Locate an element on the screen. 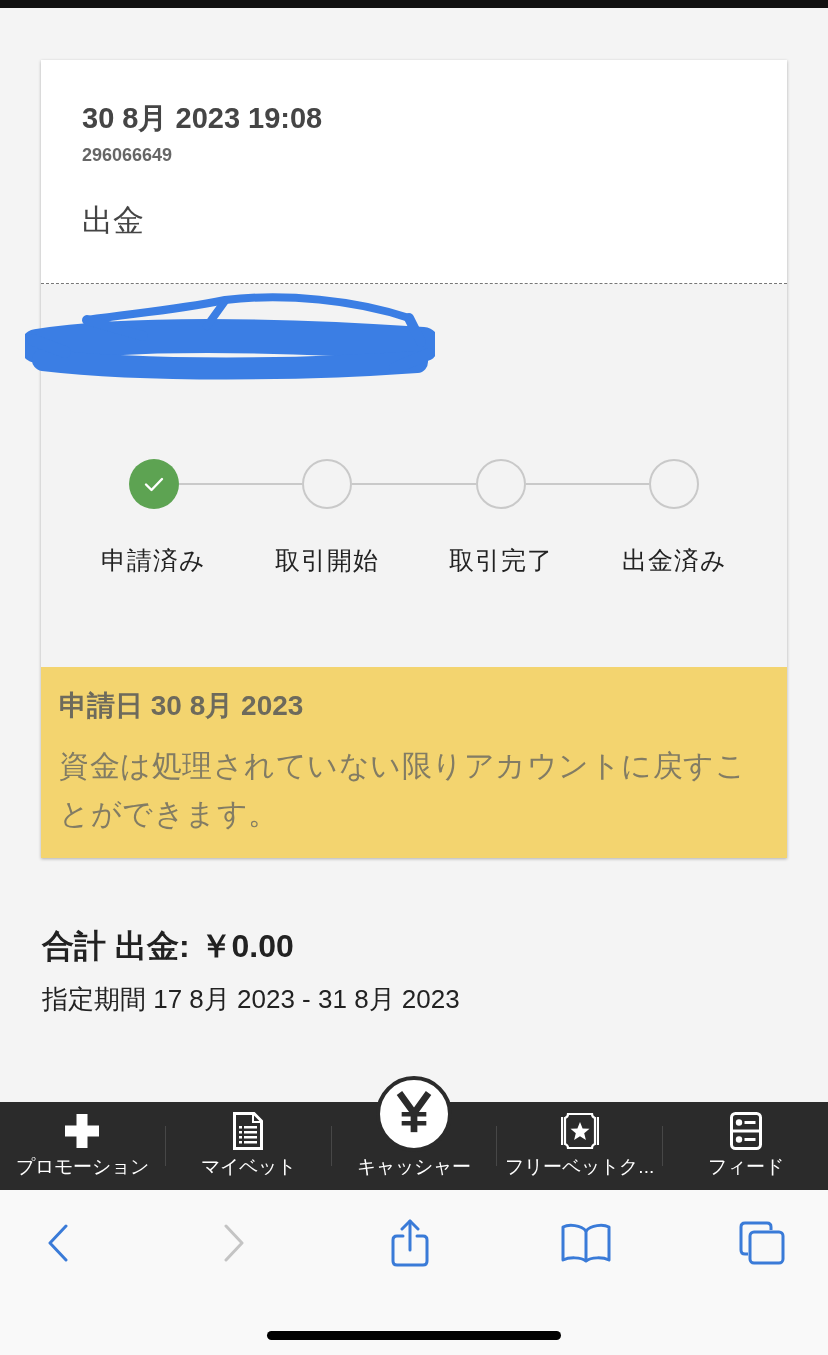 Image resolution: width=828 pixels, height=1355 pixels. transaction-id: 296066649 is located at coordinates (127, 155).